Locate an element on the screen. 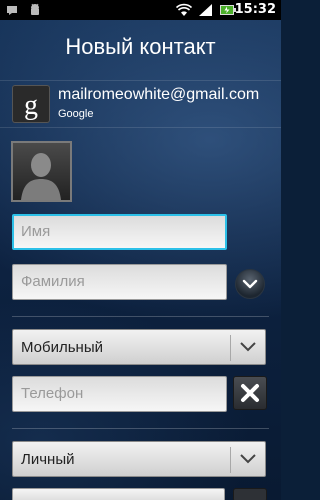 This screenshot has height=500, width=320. first-name-input: Имя is located at coordinates (119, 232).